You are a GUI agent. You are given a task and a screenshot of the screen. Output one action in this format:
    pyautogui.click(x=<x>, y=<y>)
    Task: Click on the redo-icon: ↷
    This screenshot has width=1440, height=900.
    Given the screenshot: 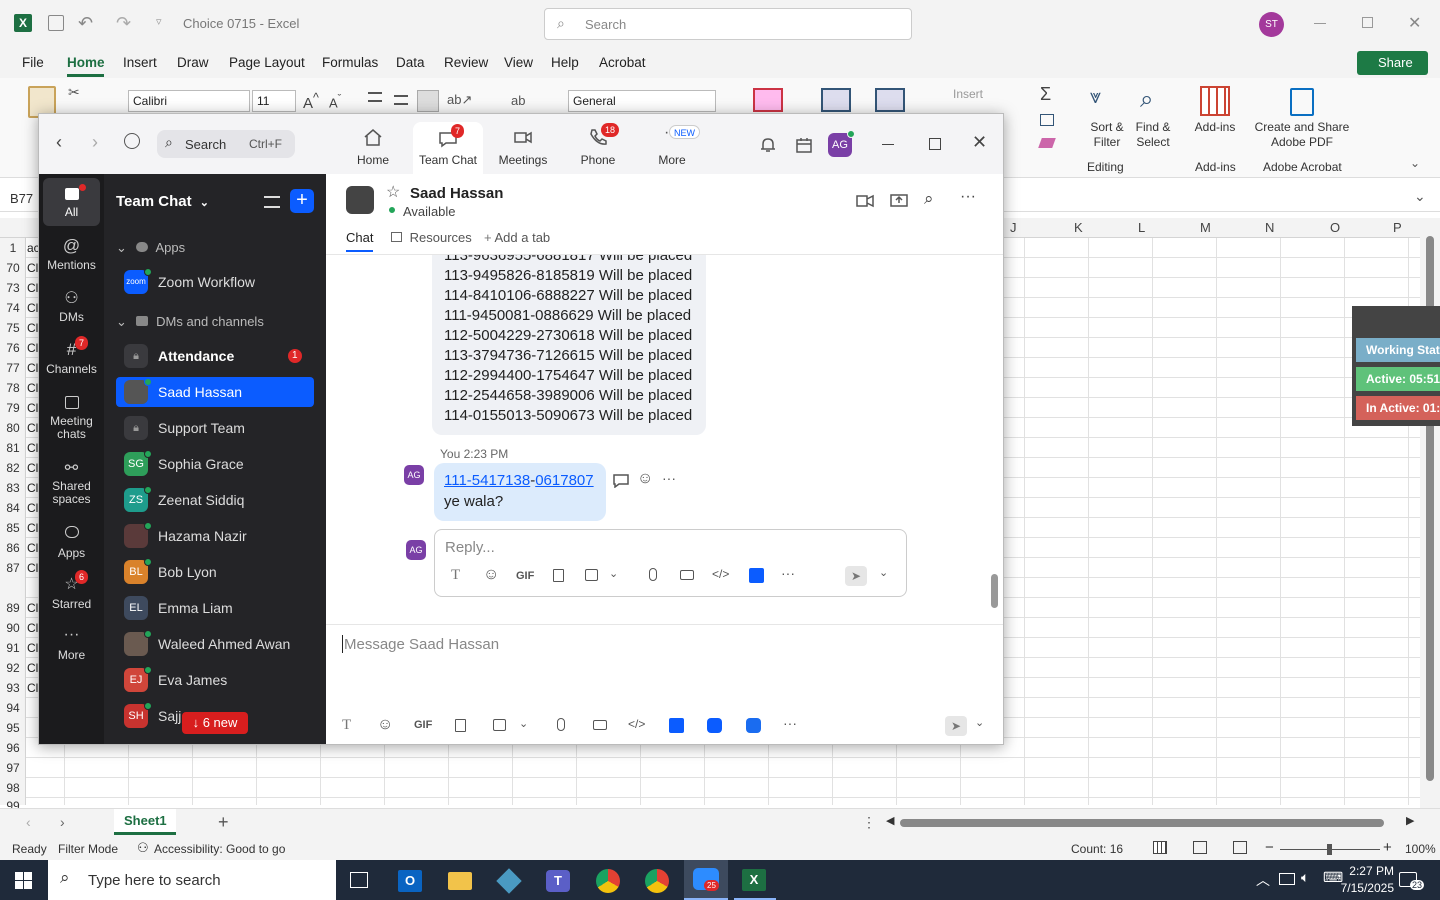 What is the action you would take?
    pyautogui.click(x=123, y=23)
    